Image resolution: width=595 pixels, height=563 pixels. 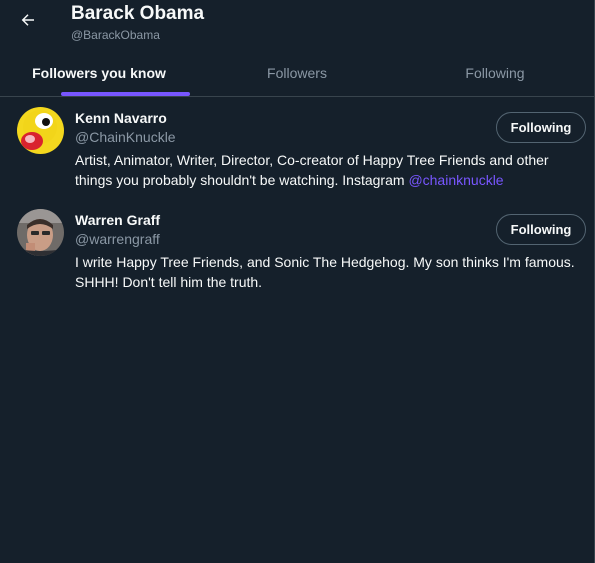 I want to click on back-button, so click(x=28, y=22).